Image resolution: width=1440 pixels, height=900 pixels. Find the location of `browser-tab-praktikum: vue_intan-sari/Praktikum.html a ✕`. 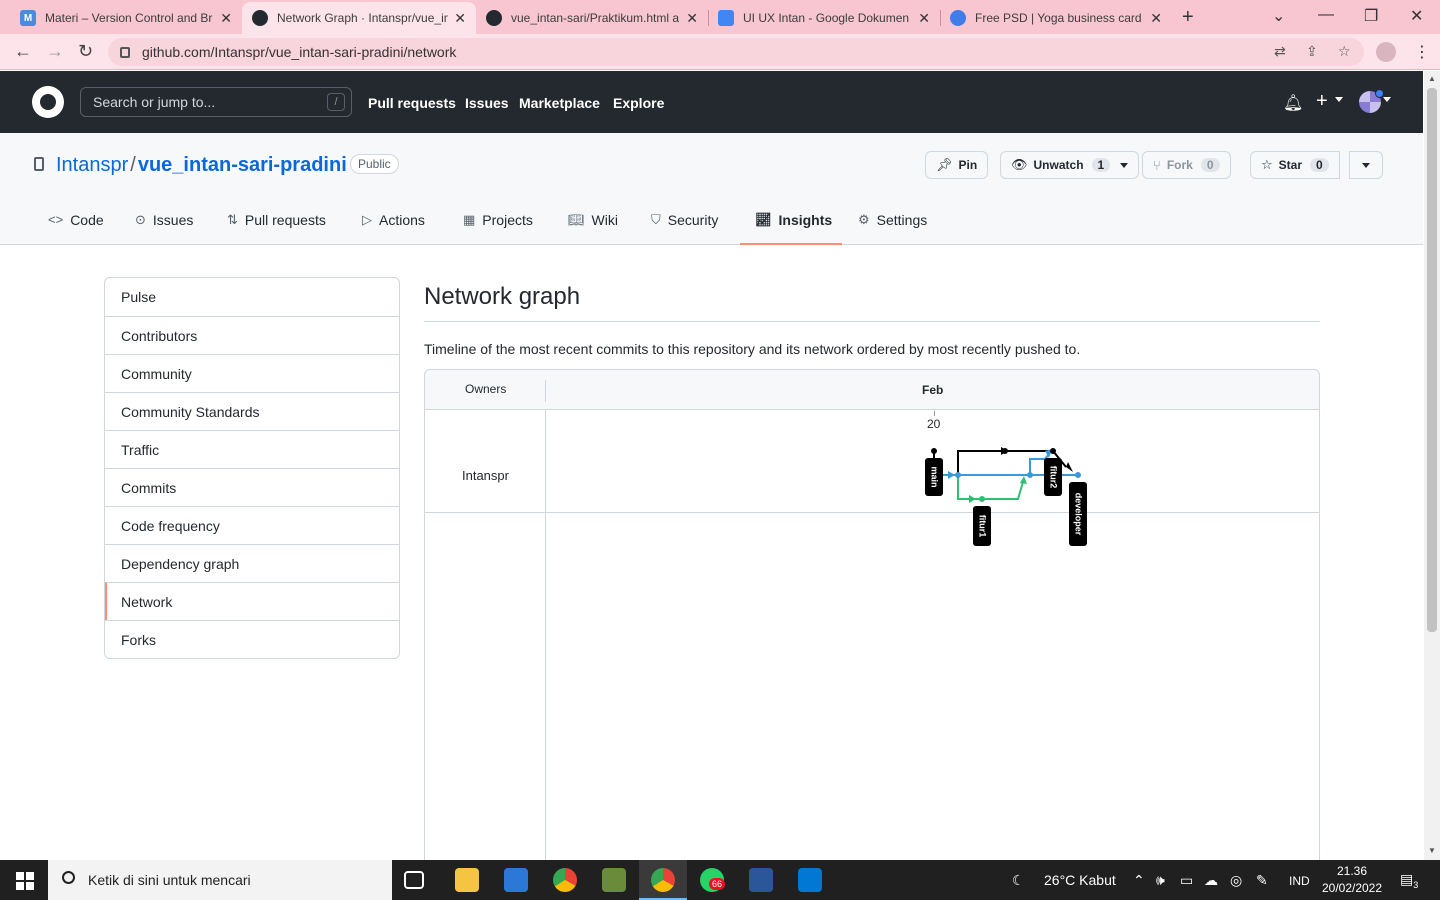

browser-tab-praktikum: vue_intan-sari/Praktikum.html a ✕ is located at coordinates (592, 18).